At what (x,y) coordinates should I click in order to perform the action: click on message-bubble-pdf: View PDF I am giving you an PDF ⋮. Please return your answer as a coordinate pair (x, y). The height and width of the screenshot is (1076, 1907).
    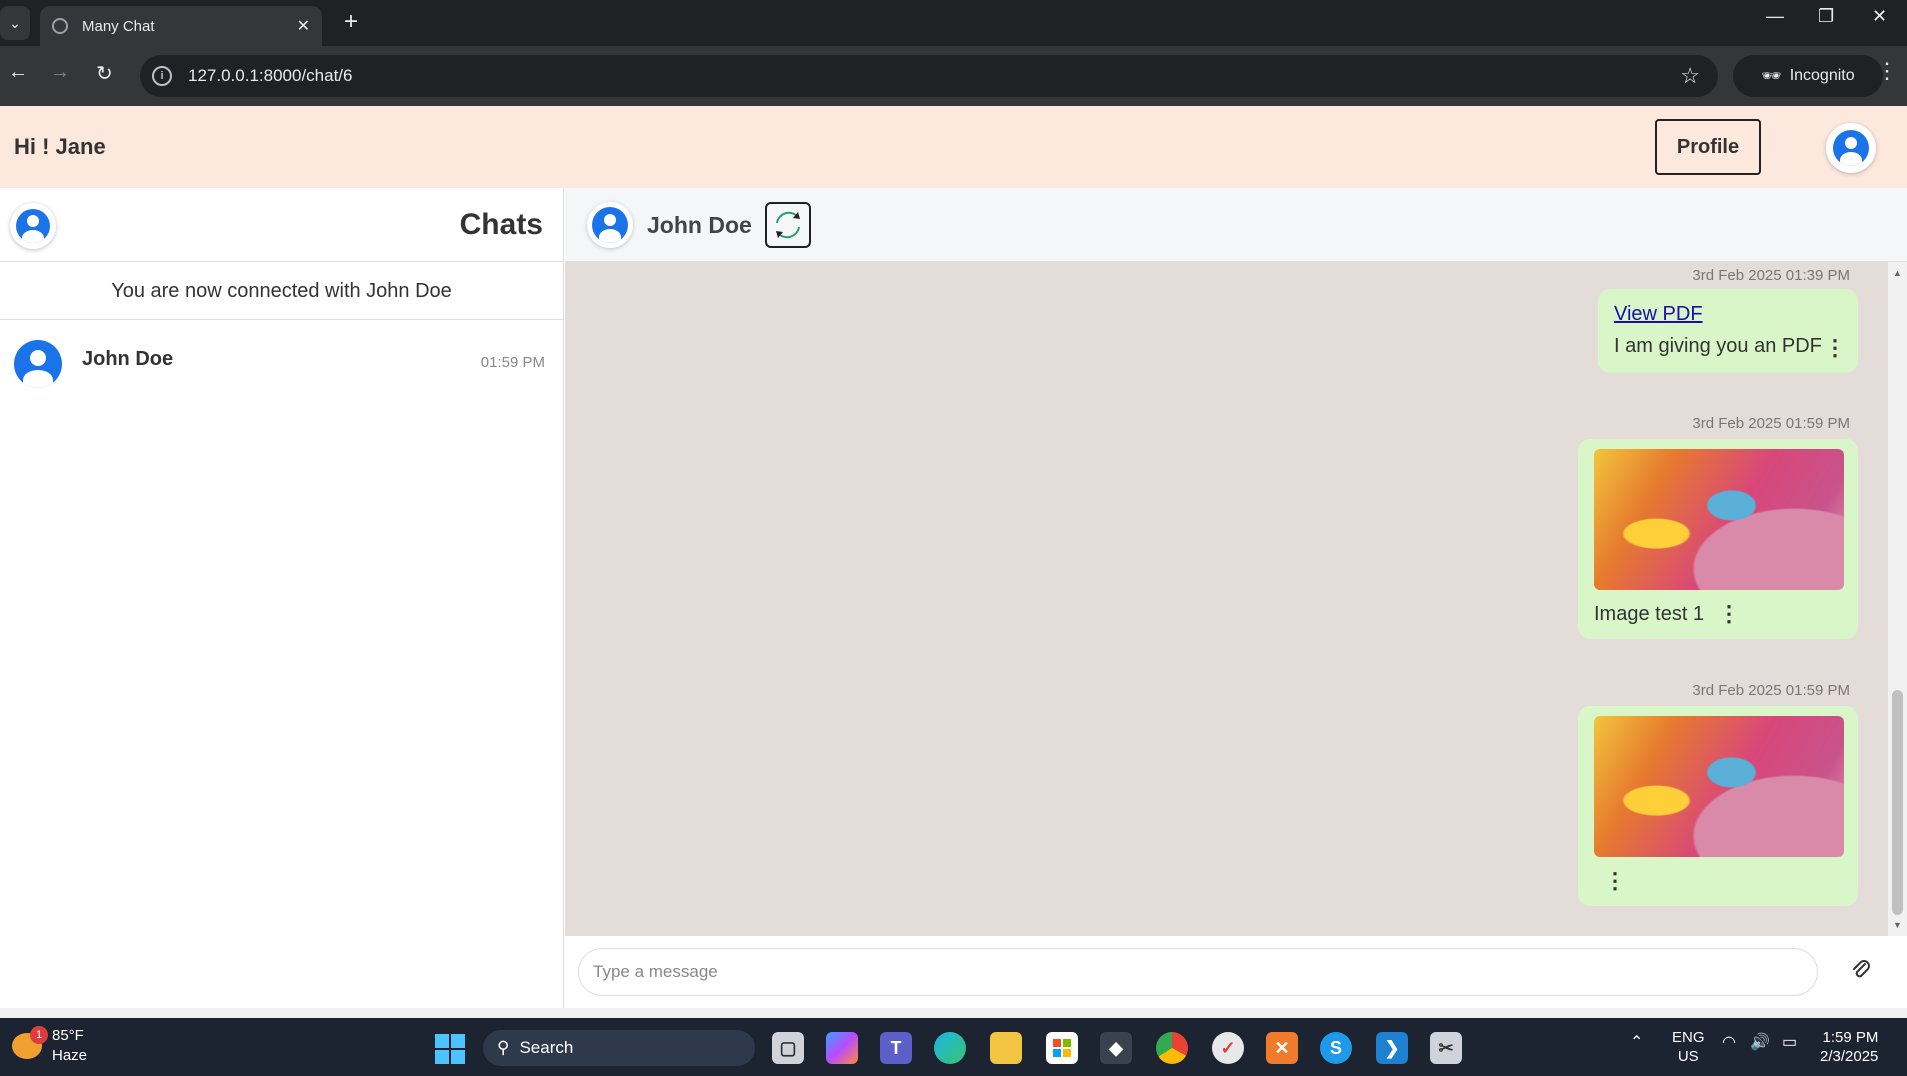
    Looking at the image, I should click on (1728, 331).